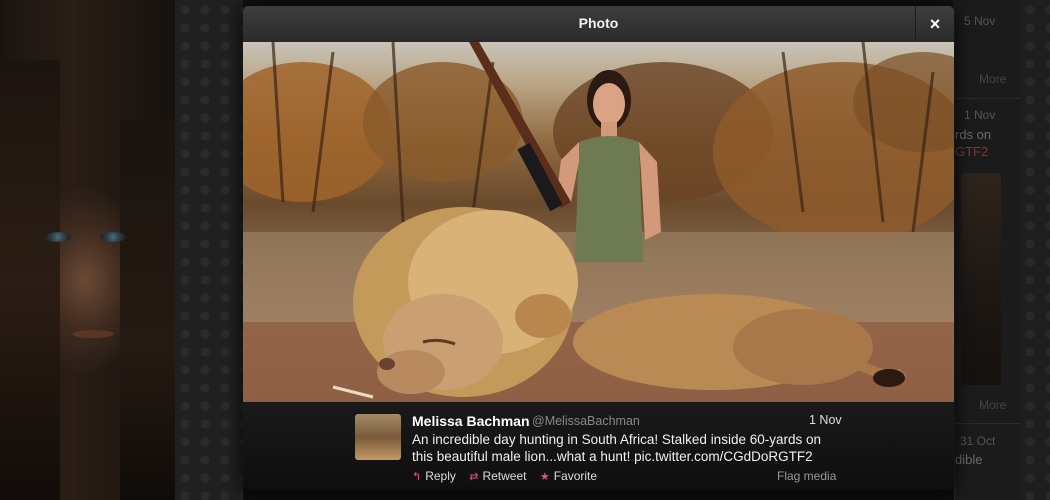 This screenshot has height=500, width=1050. What do you see at coordinates (969, 459) in the screenshot?
I see `feed-snippet: dible` at bounding box center [969, 459].